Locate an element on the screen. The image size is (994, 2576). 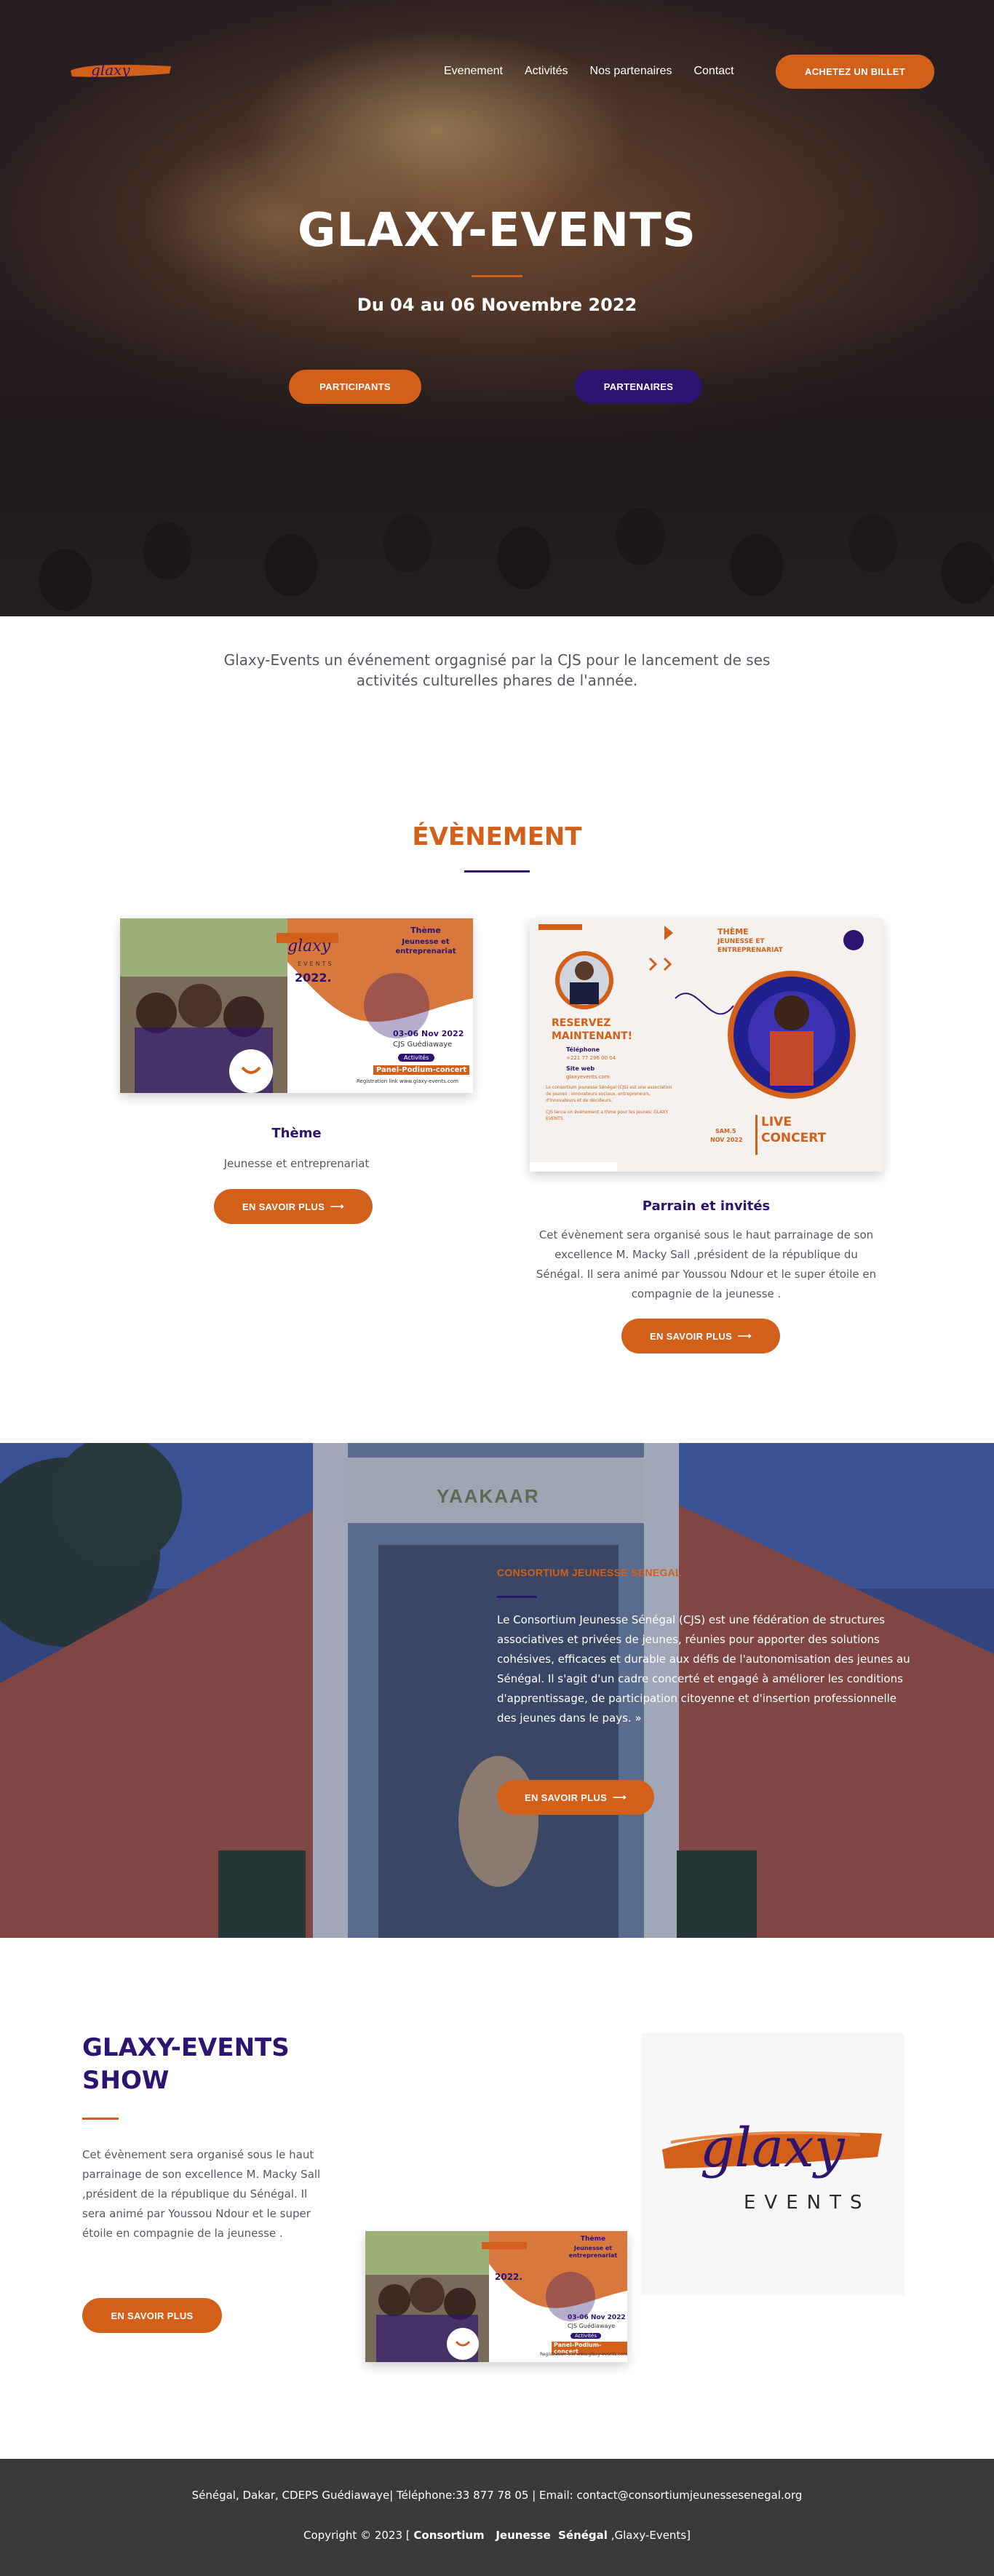
copyright-suffix: ,Glaxy-Events] is located at coordinates (649, 2535).